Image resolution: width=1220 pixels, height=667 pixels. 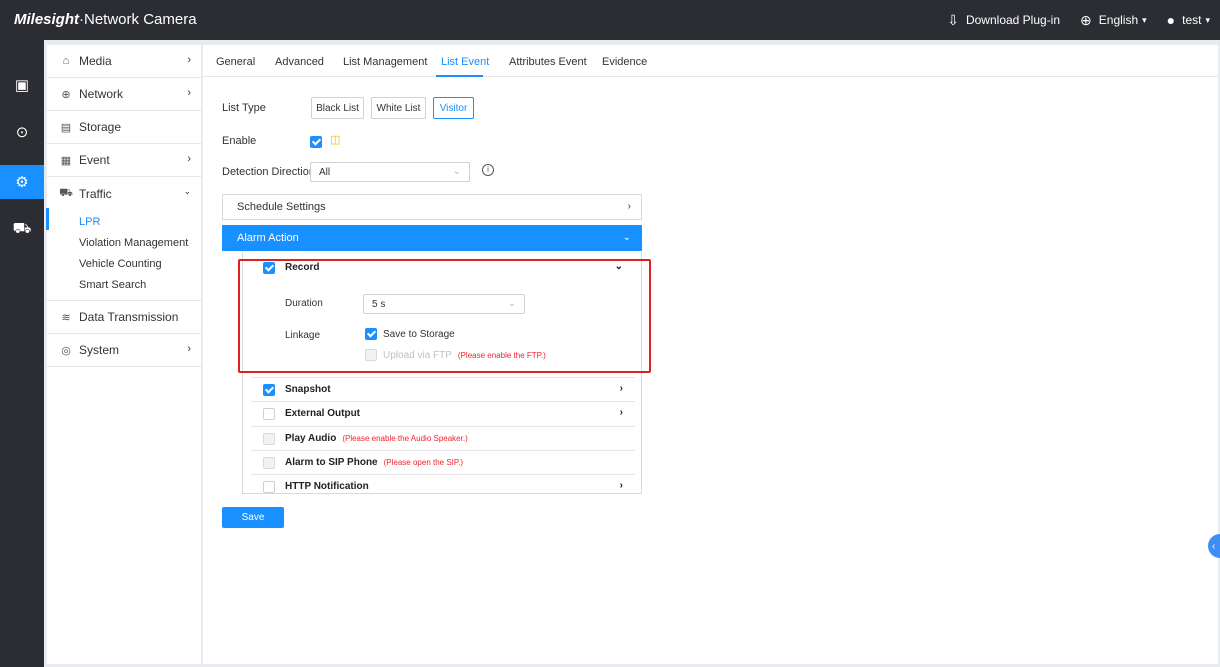 I want to click on alarm-action-panel: Alarm Action ⌄, so click(x=432, y=238).